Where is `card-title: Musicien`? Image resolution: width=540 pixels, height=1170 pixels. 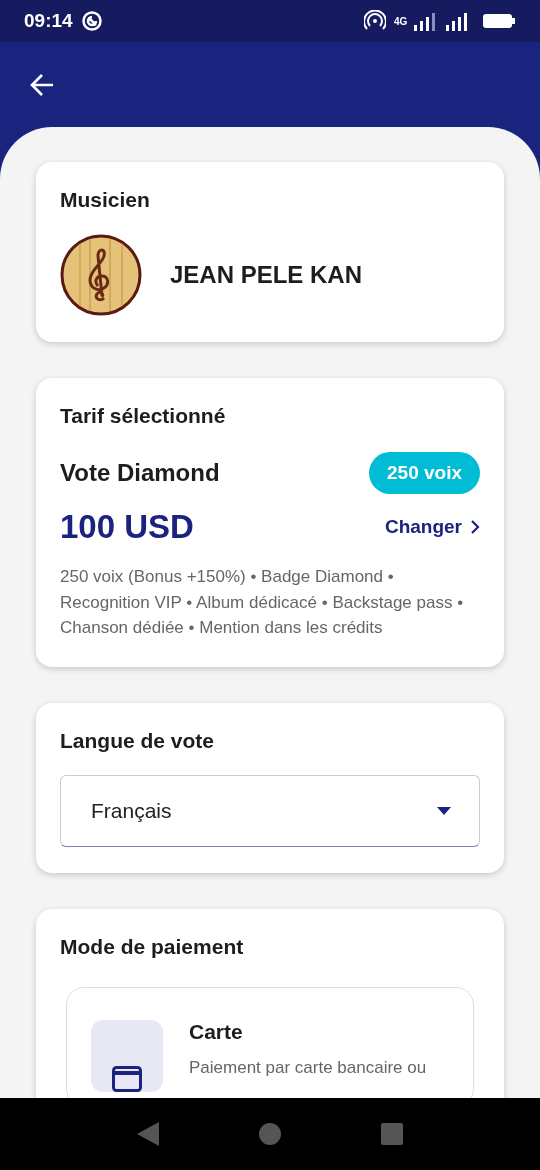
card-title: Musicien is located at coordinates (105, 200).